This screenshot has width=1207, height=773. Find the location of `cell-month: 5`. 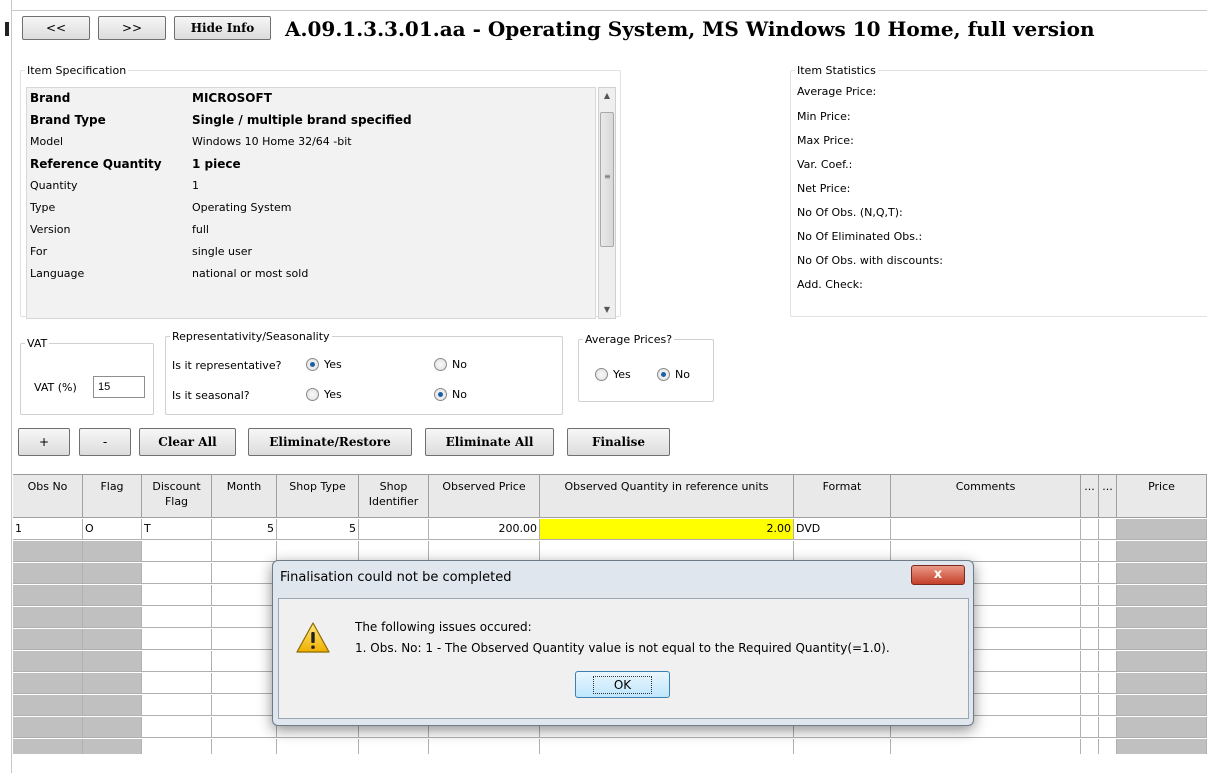

cell-month: 5 is located at coordinates (244, 529).